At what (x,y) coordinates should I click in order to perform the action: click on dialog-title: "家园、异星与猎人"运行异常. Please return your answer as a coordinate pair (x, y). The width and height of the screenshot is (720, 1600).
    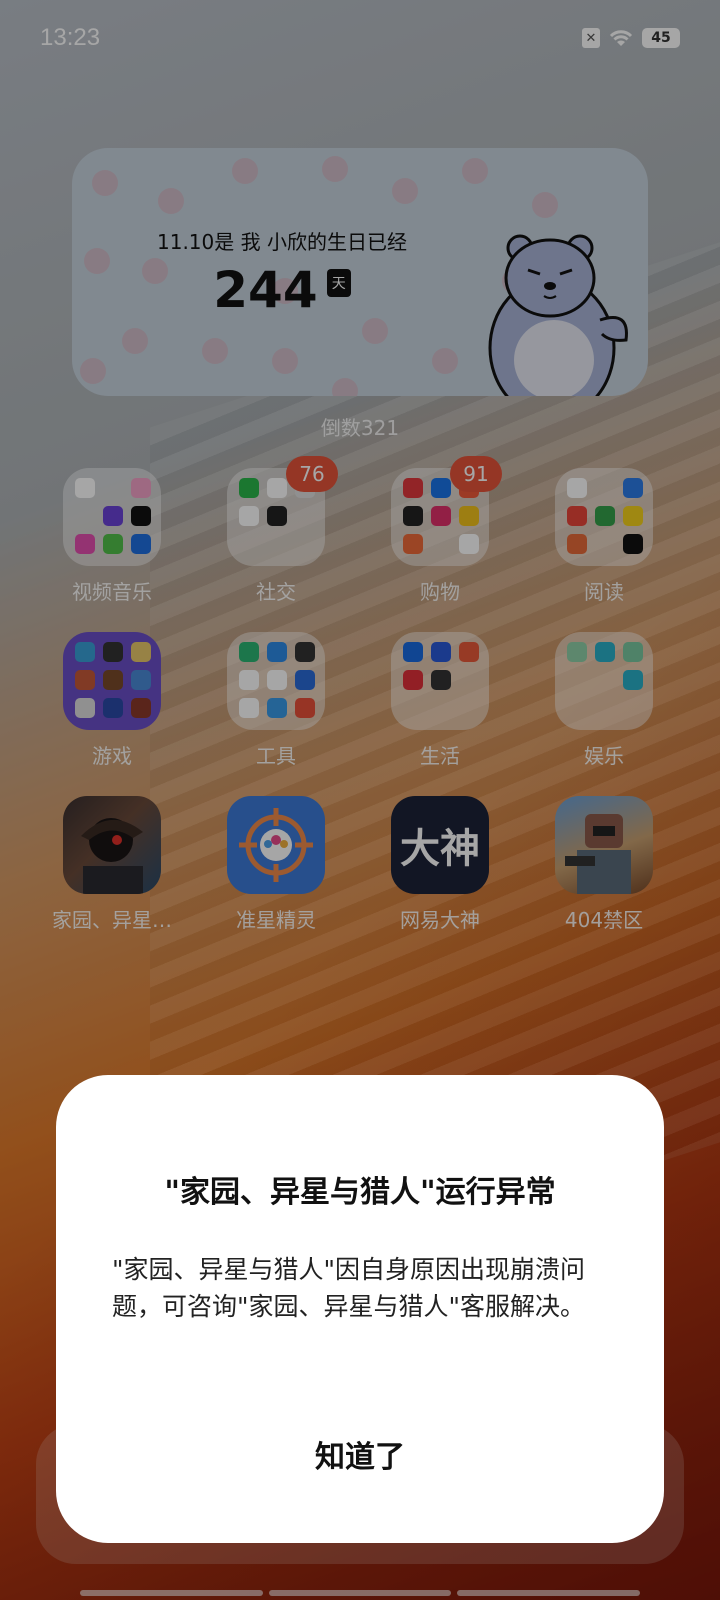
    Looking at the image, I should click on (360, 1192).